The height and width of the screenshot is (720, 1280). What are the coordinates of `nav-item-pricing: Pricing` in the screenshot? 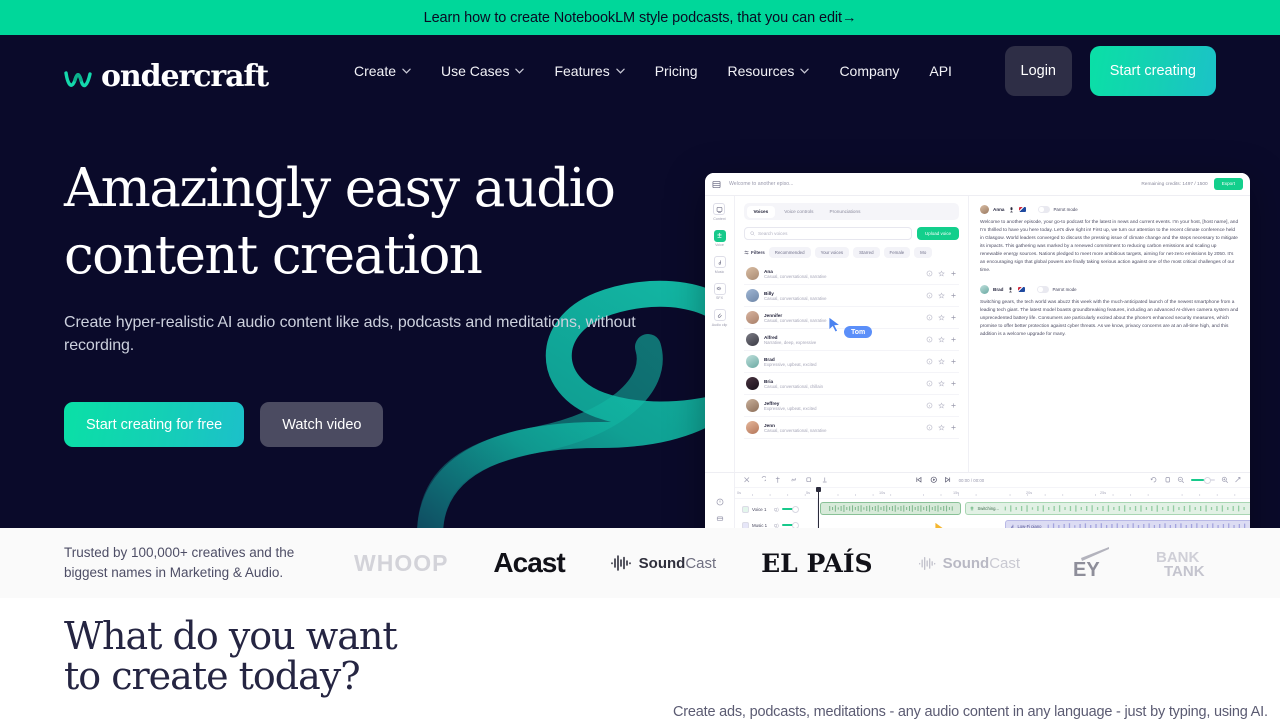 It's located at (676, 71).